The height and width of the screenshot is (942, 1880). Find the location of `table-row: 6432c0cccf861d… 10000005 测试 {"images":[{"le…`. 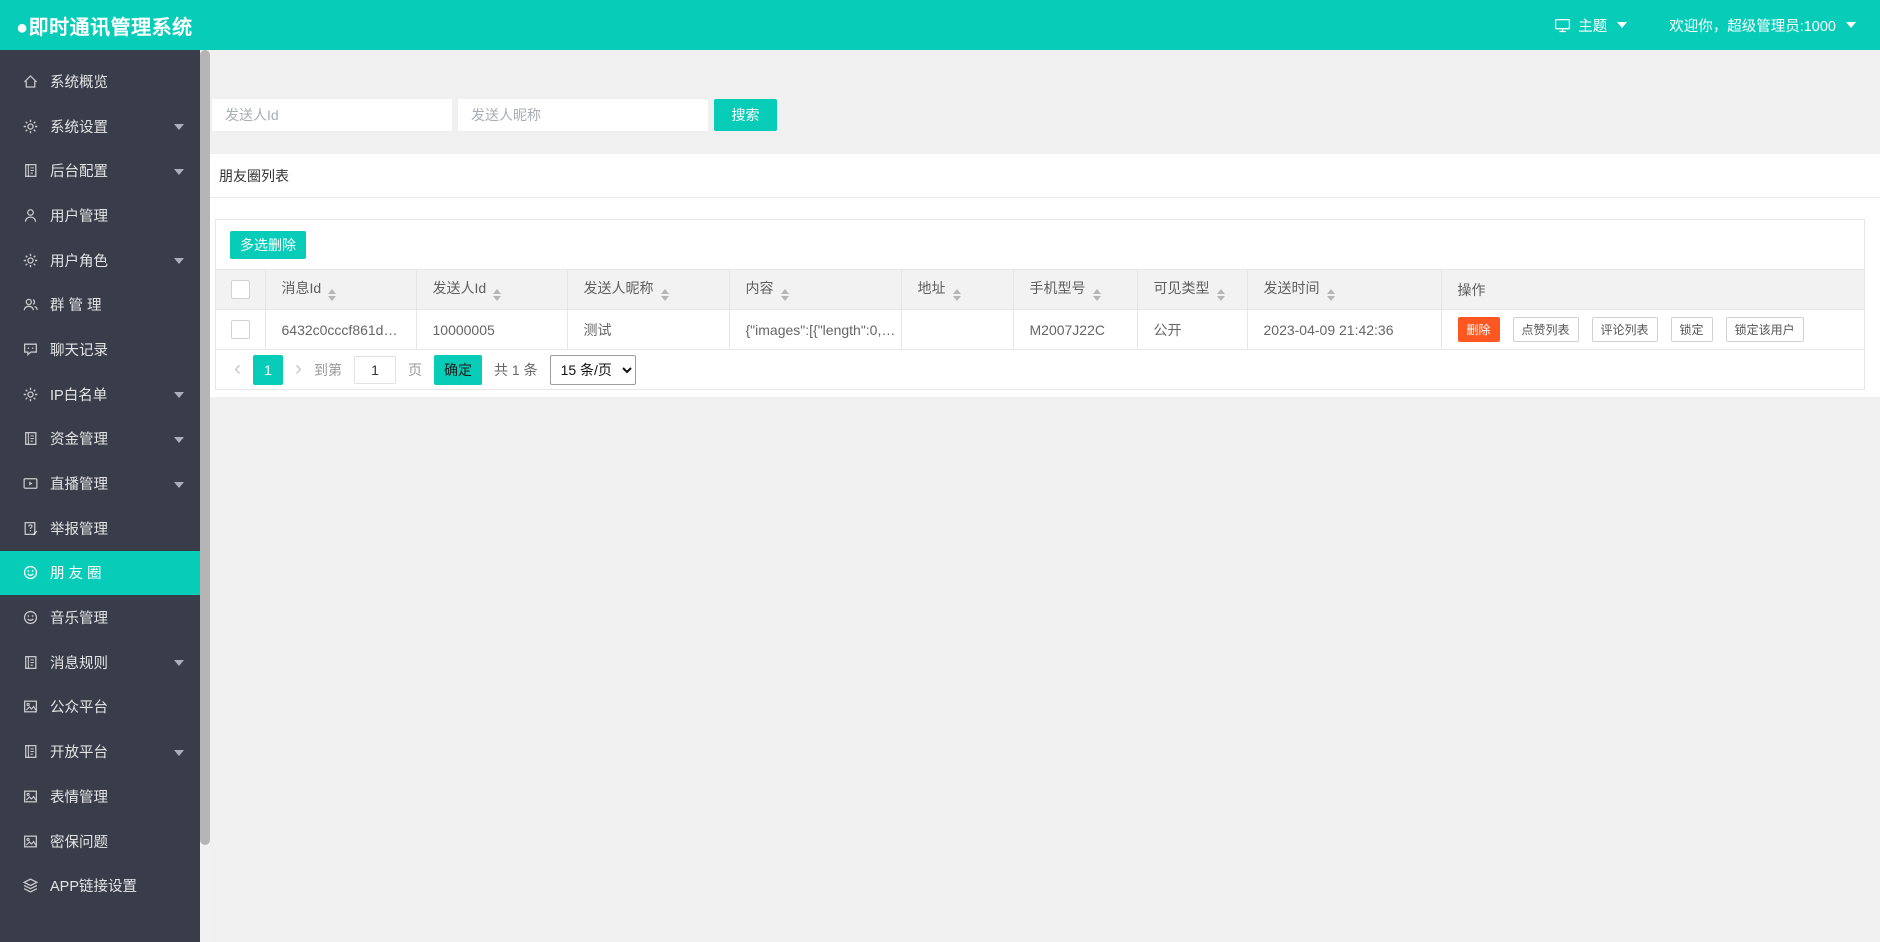

table-row: 6432c0cccf861d… 10000005 测试 {"images":[{"le… is located at coordinates (1040, 329).